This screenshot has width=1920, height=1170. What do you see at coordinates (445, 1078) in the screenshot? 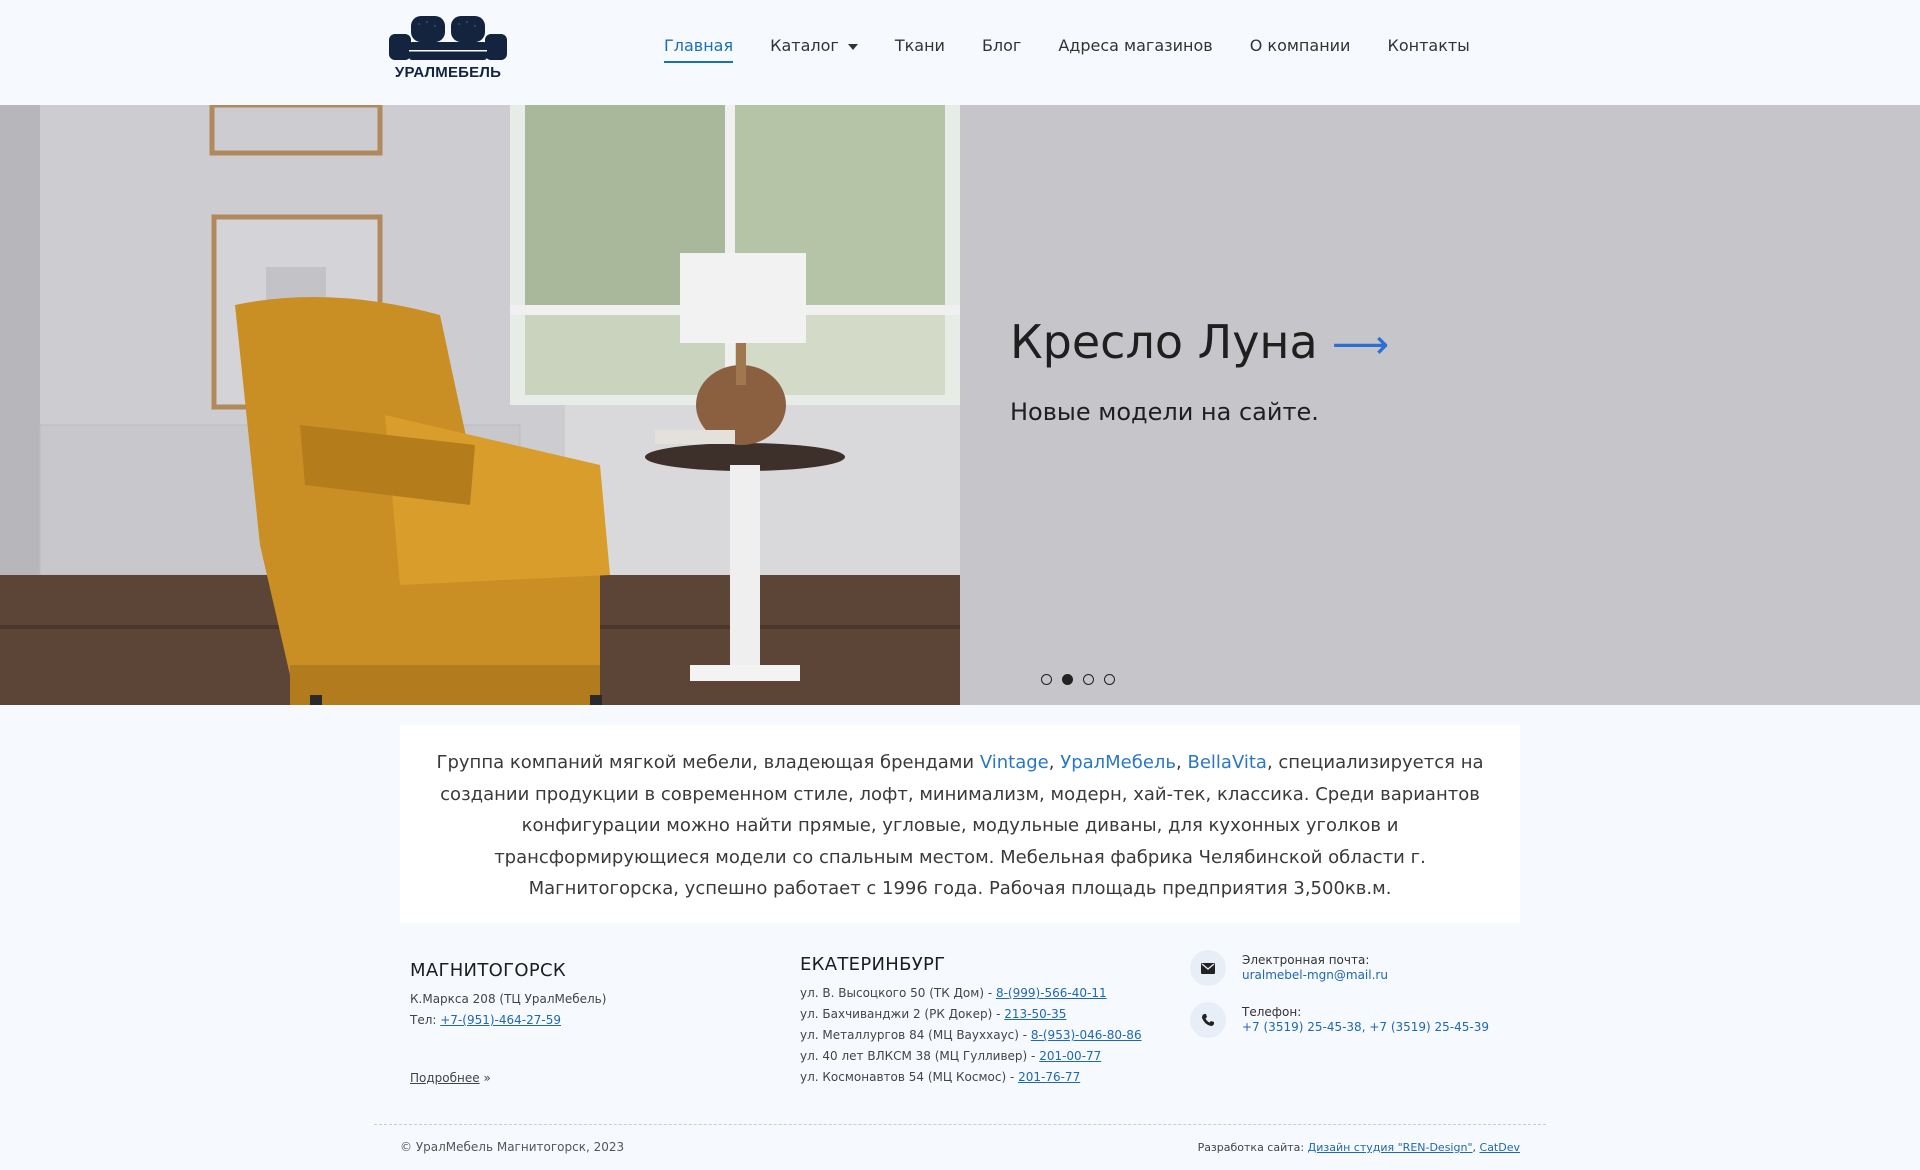
I see `more-link: Подробнее` at bounding box center [445, 1078].